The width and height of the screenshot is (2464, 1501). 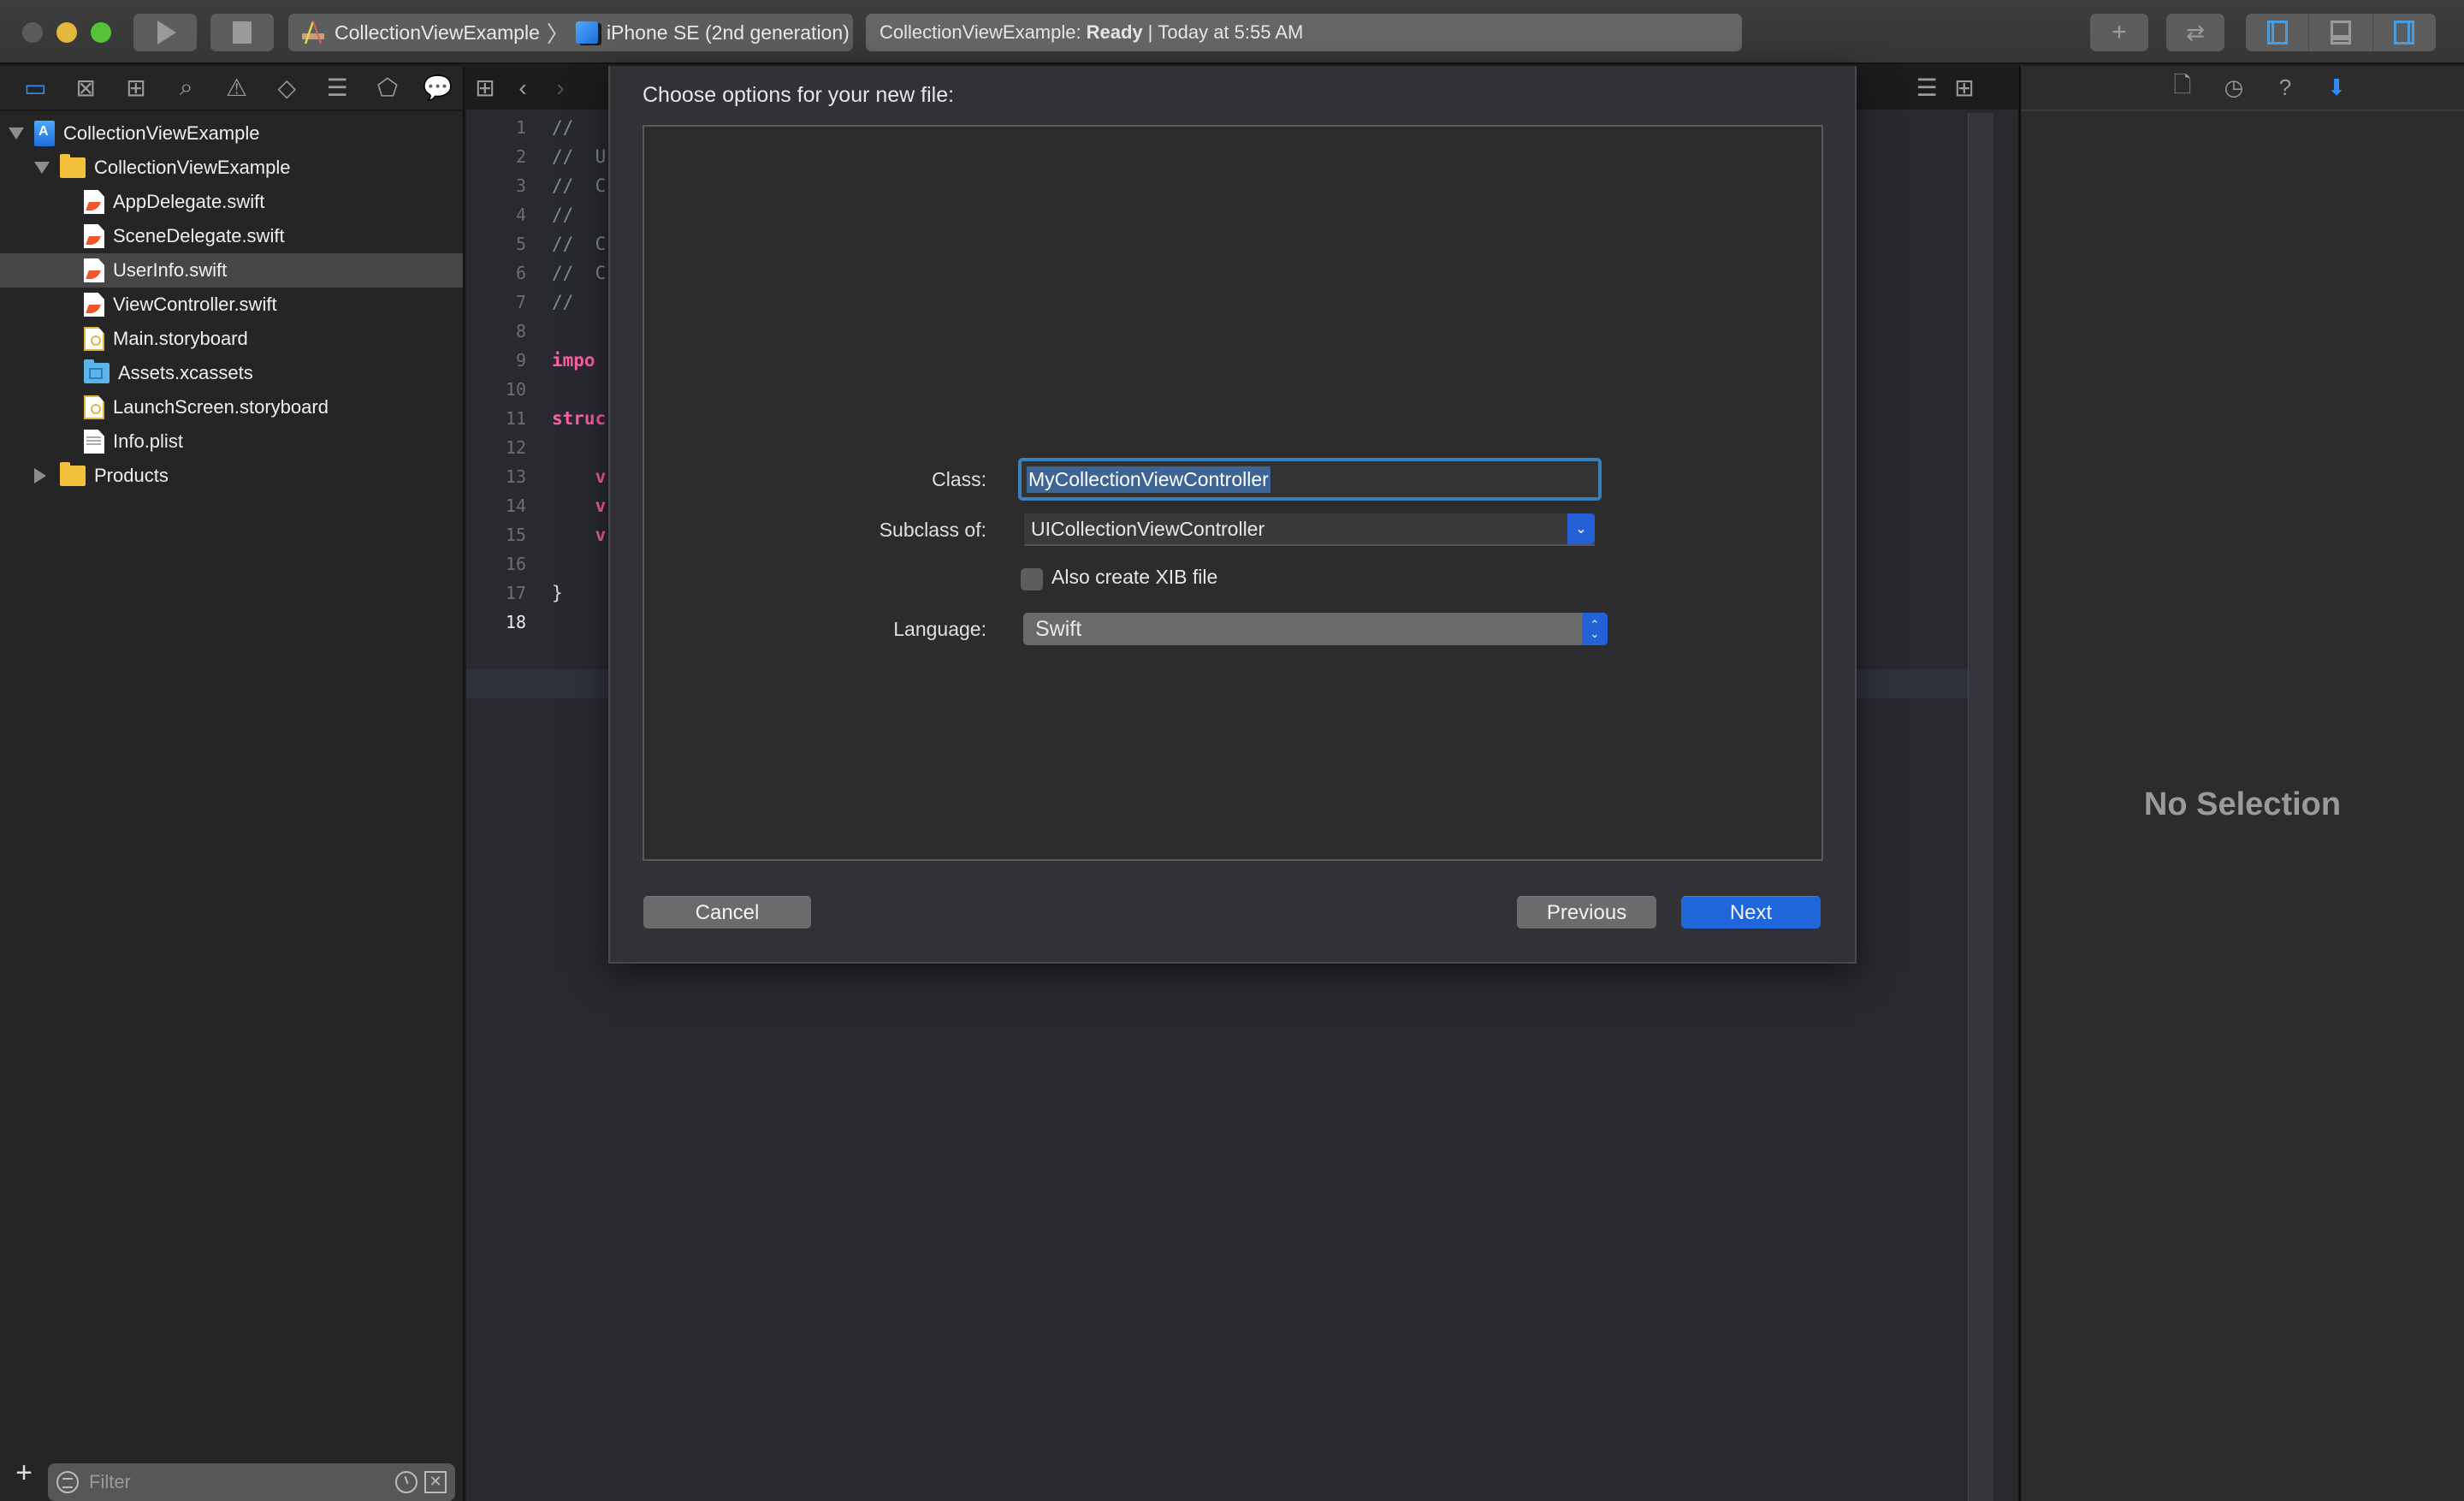 What do you see at coordinates (231, 339) in the screenshot?
I see `file-tree-item: Main.storyboard` at bounding box center [231, 339].